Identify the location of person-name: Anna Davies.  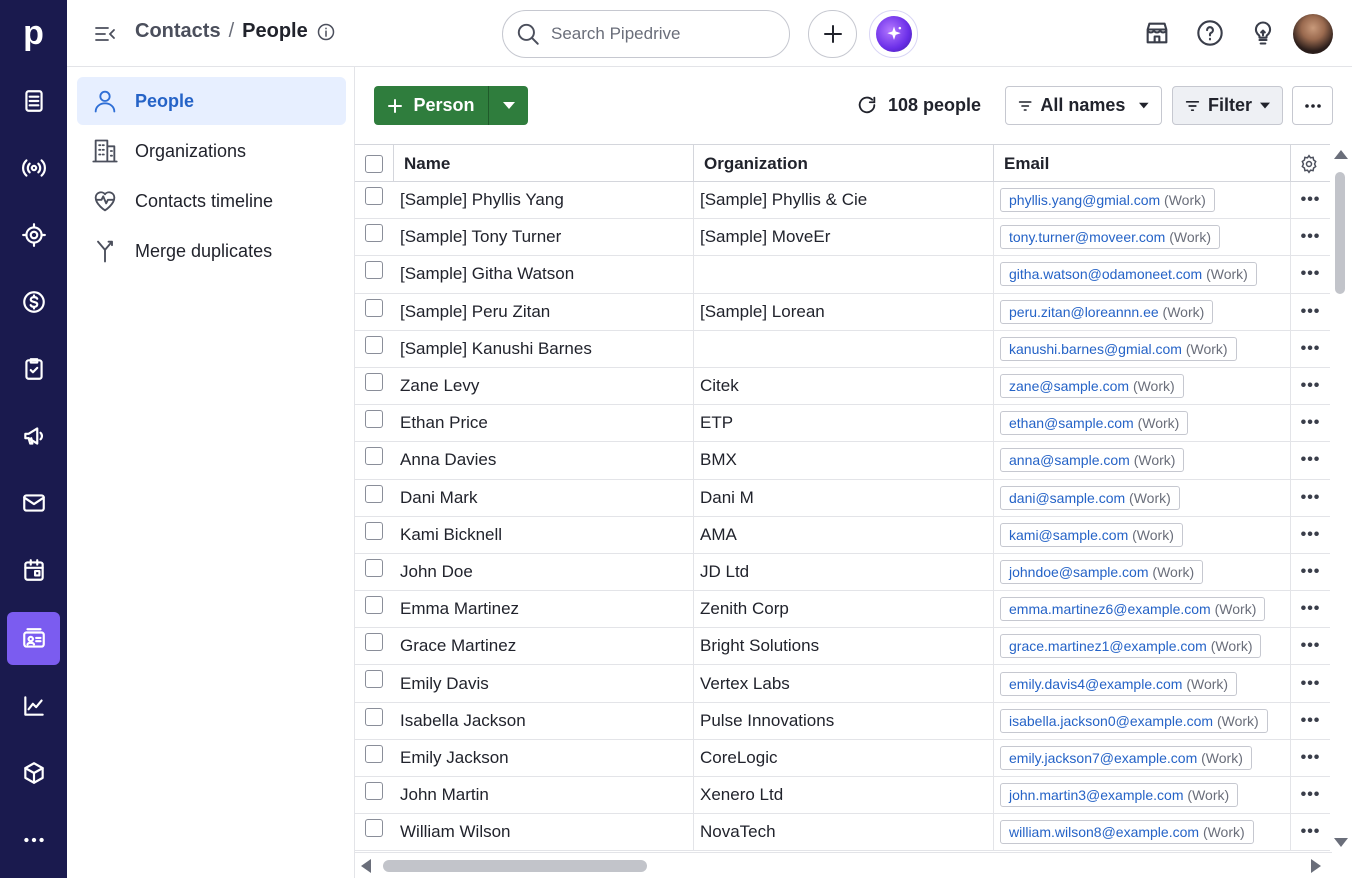
(544, 460).